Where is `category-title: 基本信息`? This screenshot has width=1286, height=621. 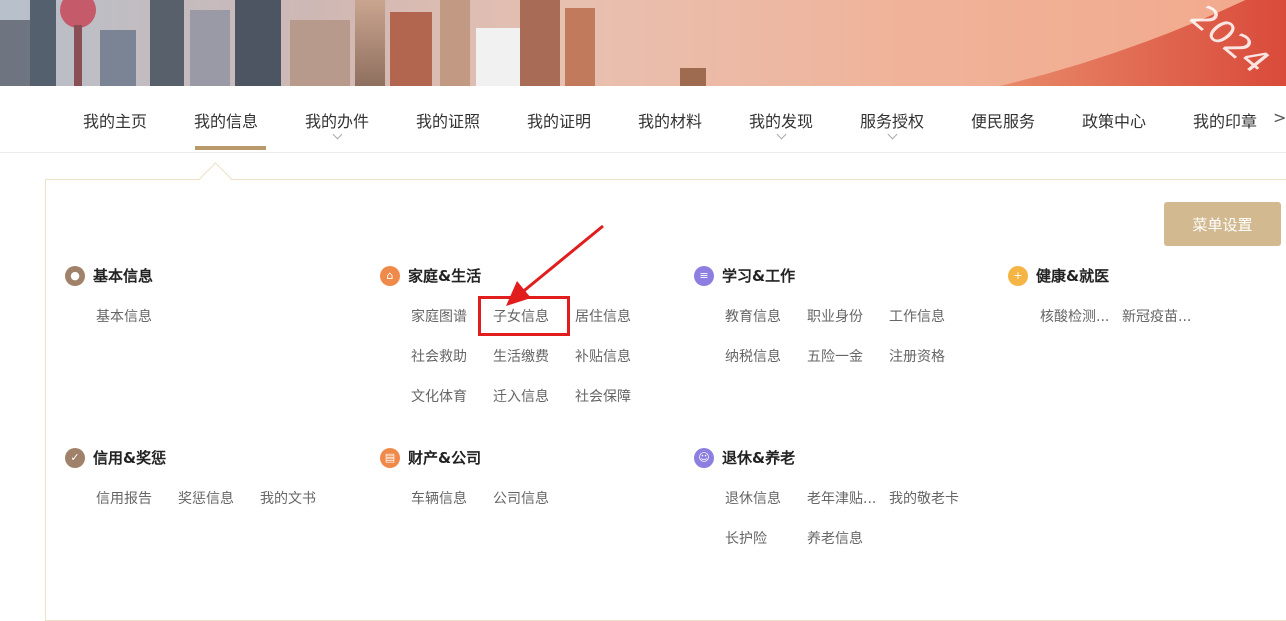 category-title: 基本信息 is located at coordinates (123, 276).